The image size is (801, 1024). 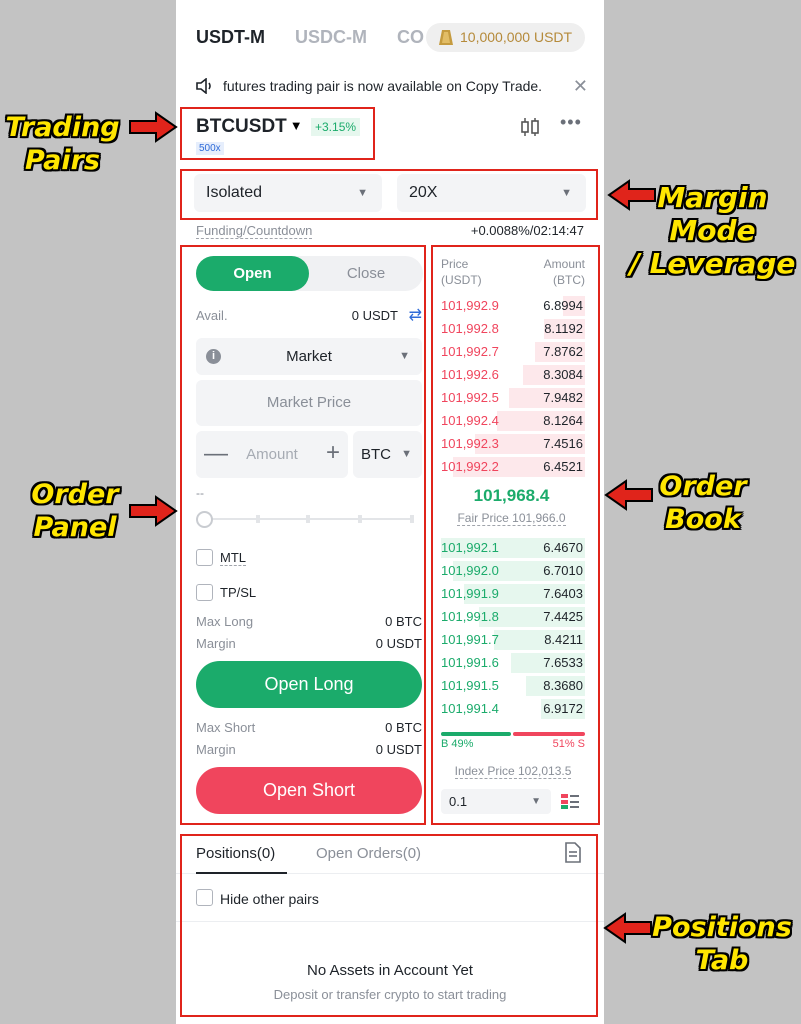 I want to click on trading-pairs-annotation: Trading Pairs, so click(x=62, y=144).